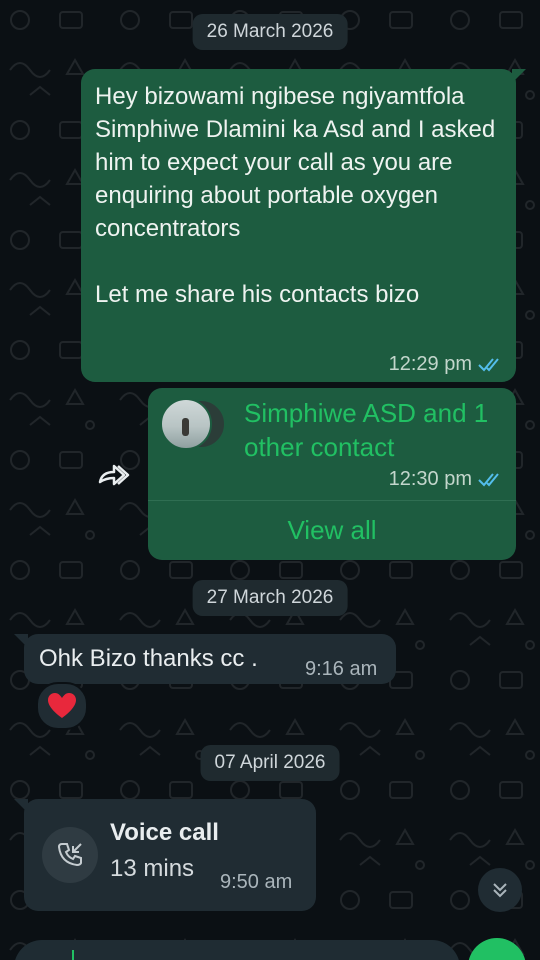 The height and width of the screenshot is (960, 540). What do you see at coordinates (237, 950) in the screenshot?
I see `message-composer` at bounding box center [237, 950].